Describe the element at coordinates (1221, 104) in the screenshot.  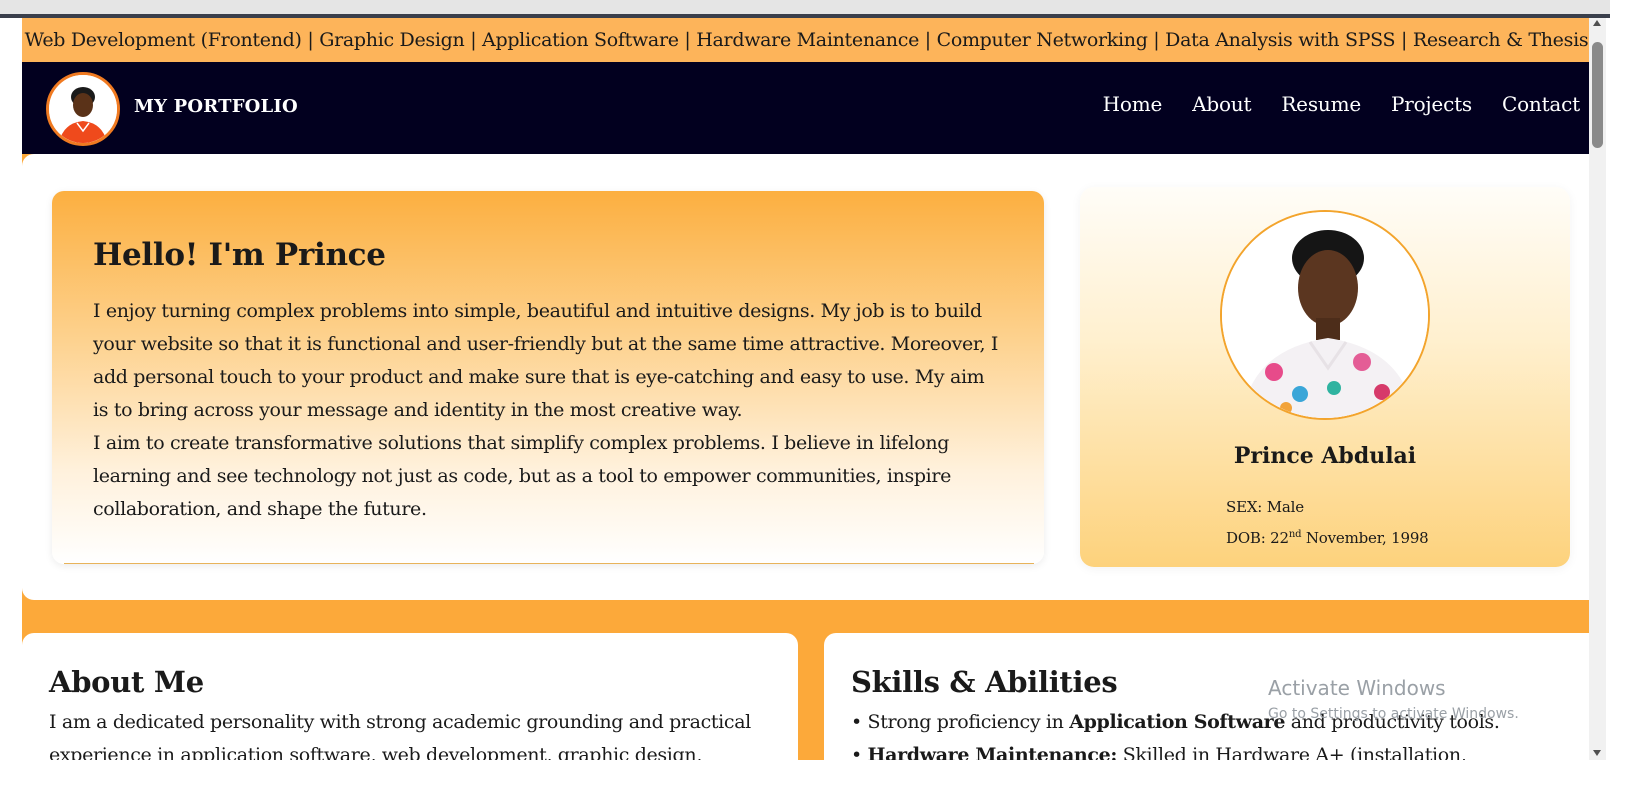
I see `nav-about-link: About` at that location.